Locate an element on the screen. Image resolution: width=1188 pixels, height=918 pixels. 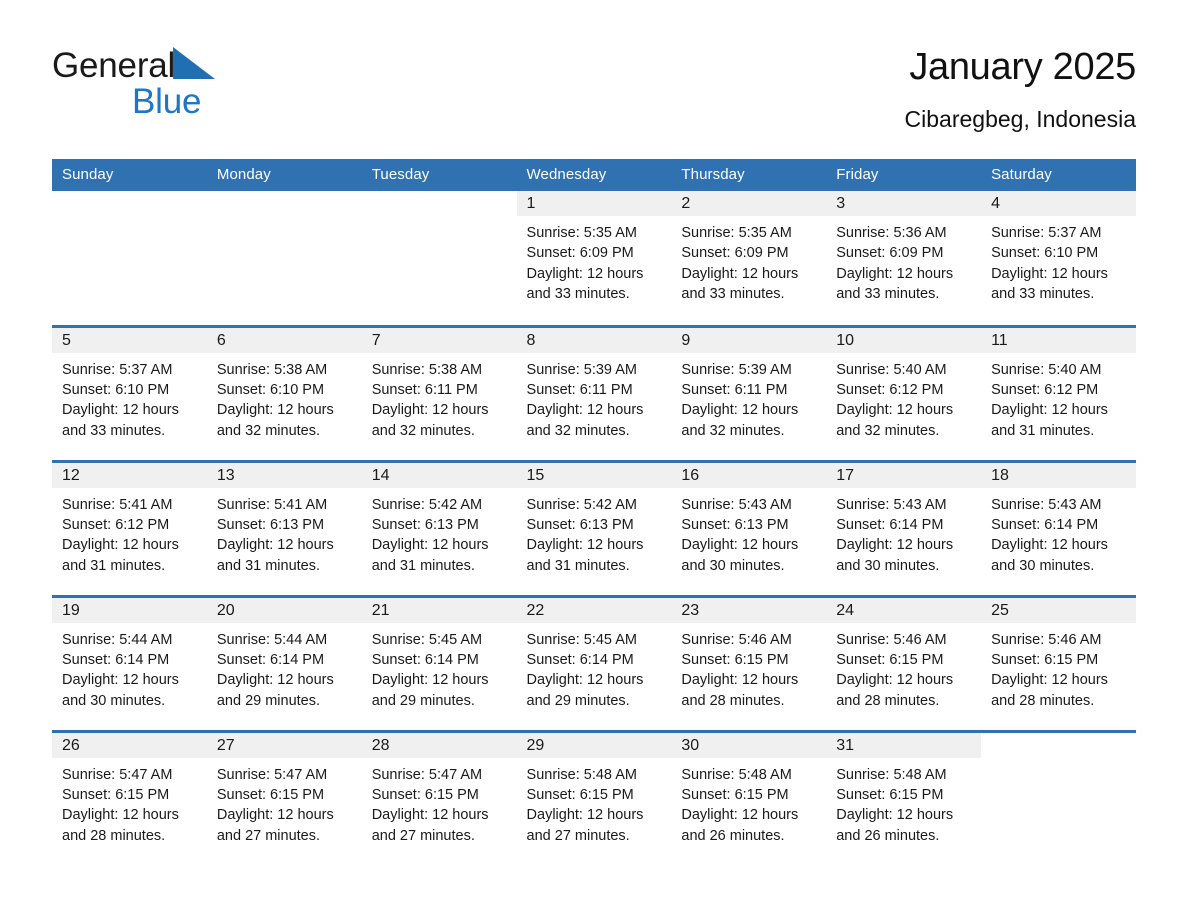
sunrise-text: Sunrise: 5:48 AM is located at coordinates (581, 774).